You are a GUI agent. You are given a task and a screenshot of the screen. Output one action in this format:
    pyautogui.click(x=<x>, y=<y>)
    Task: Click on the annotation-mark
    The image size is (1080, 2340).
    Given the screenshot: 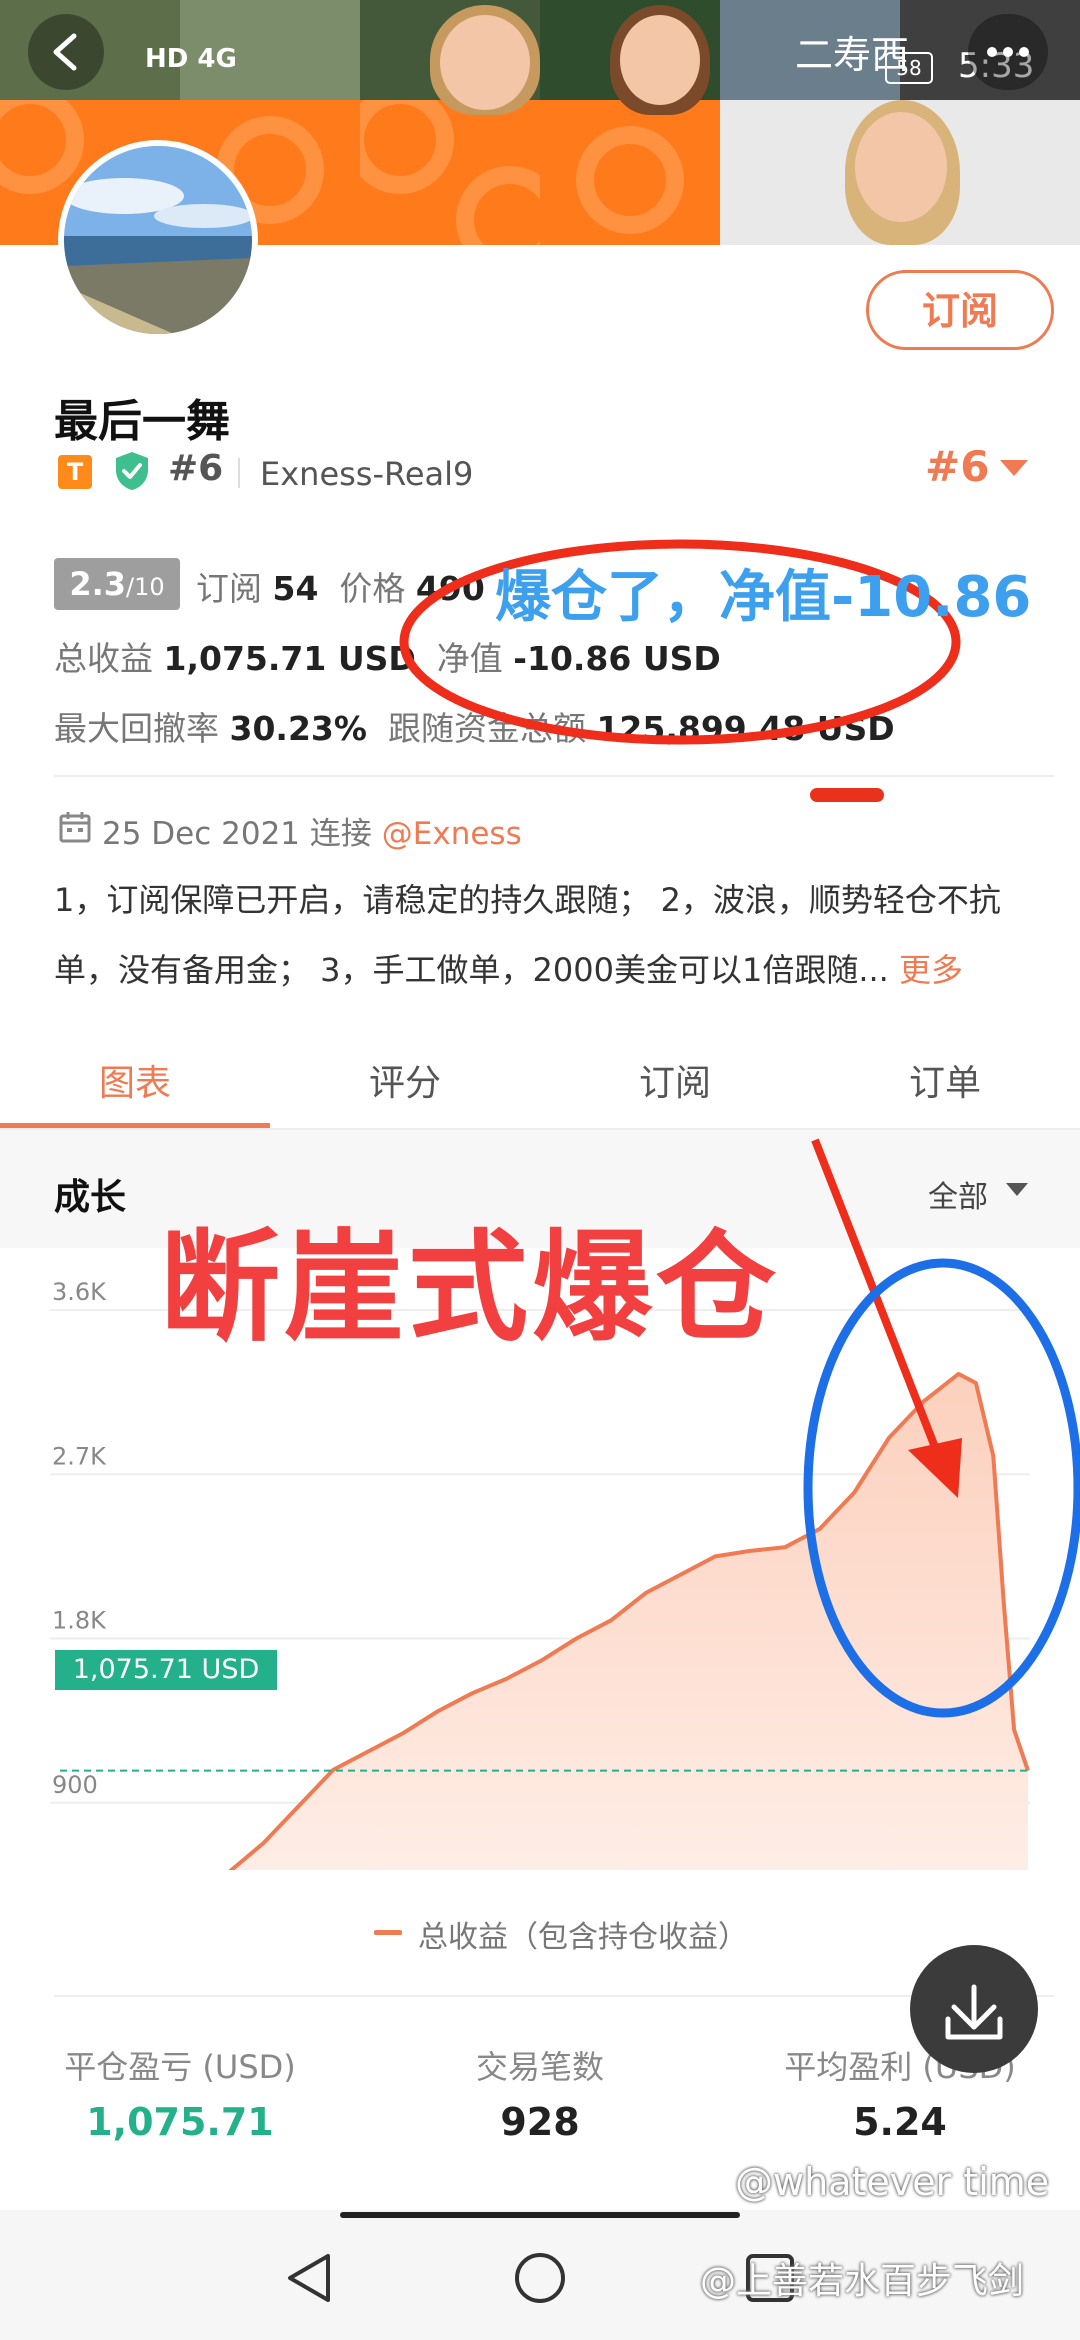 What is the action you would take?
    pyautogui.click(x=847, y=795)
    